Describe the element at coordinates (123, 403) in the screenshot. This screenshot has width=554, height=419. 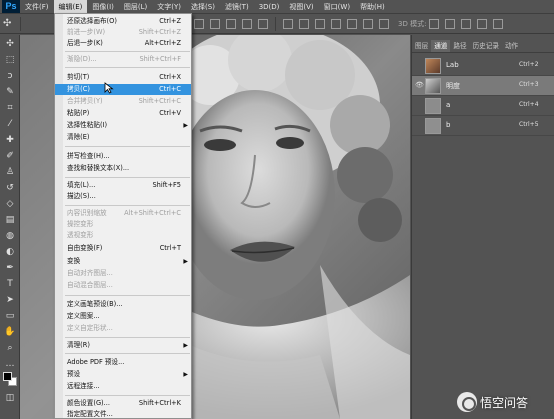
I see `menu-item-color-settings: 颜色设置(G)... Shift+Ctrl+K` at that location.